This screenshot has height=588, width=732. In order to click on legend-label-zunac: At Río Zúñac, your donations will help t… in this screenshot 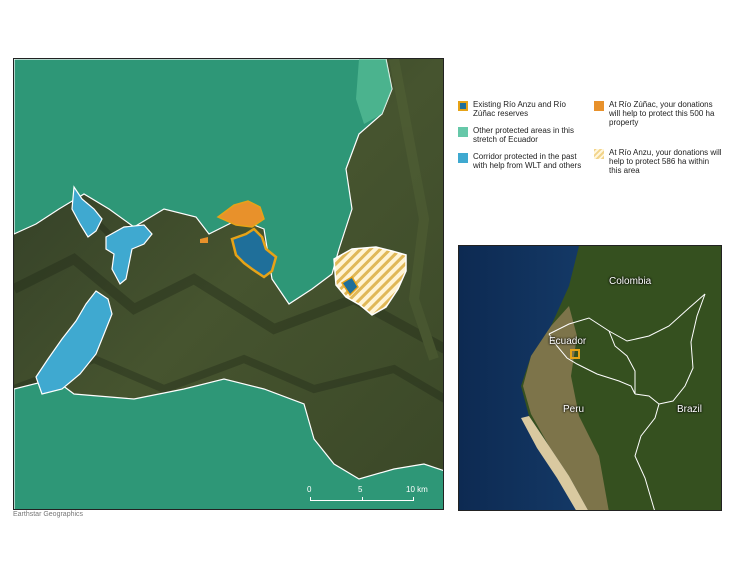, I will do `click(662, 114)`.